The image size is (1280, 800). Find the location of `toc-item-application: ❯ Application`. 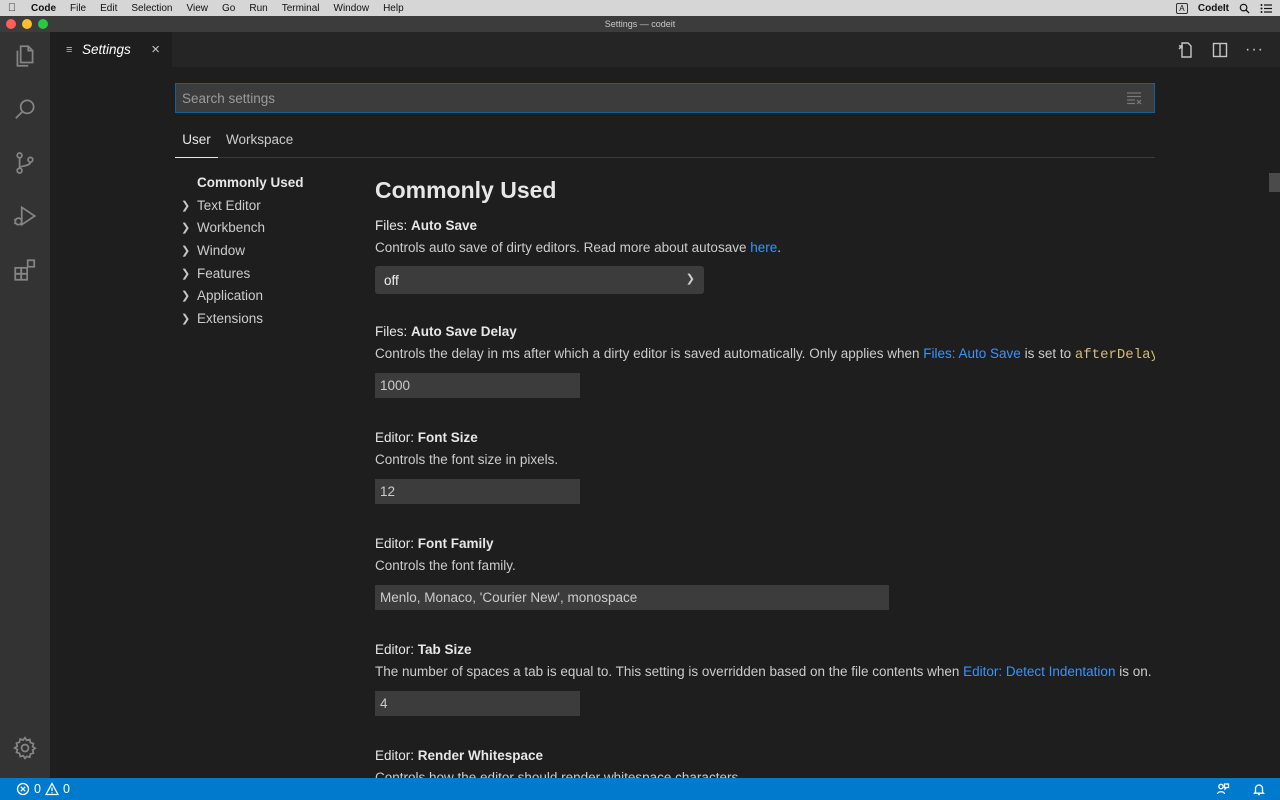

toc-item-application: ❯ Application is located at coordinates (260, 296).